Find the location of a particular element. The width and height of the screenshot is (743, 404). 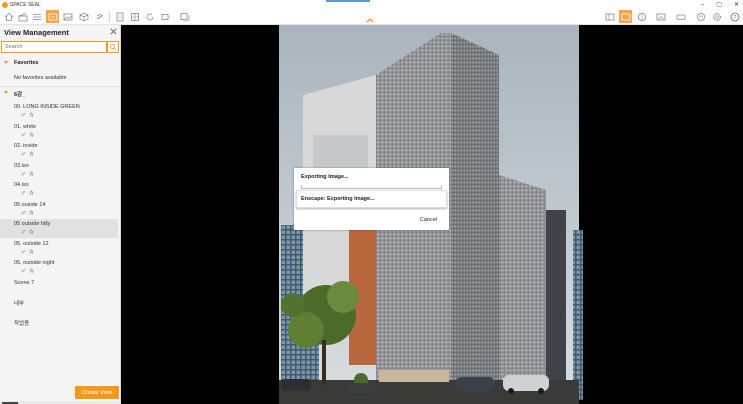

view-list-item: 01. white is located at coordinates (59, 131).